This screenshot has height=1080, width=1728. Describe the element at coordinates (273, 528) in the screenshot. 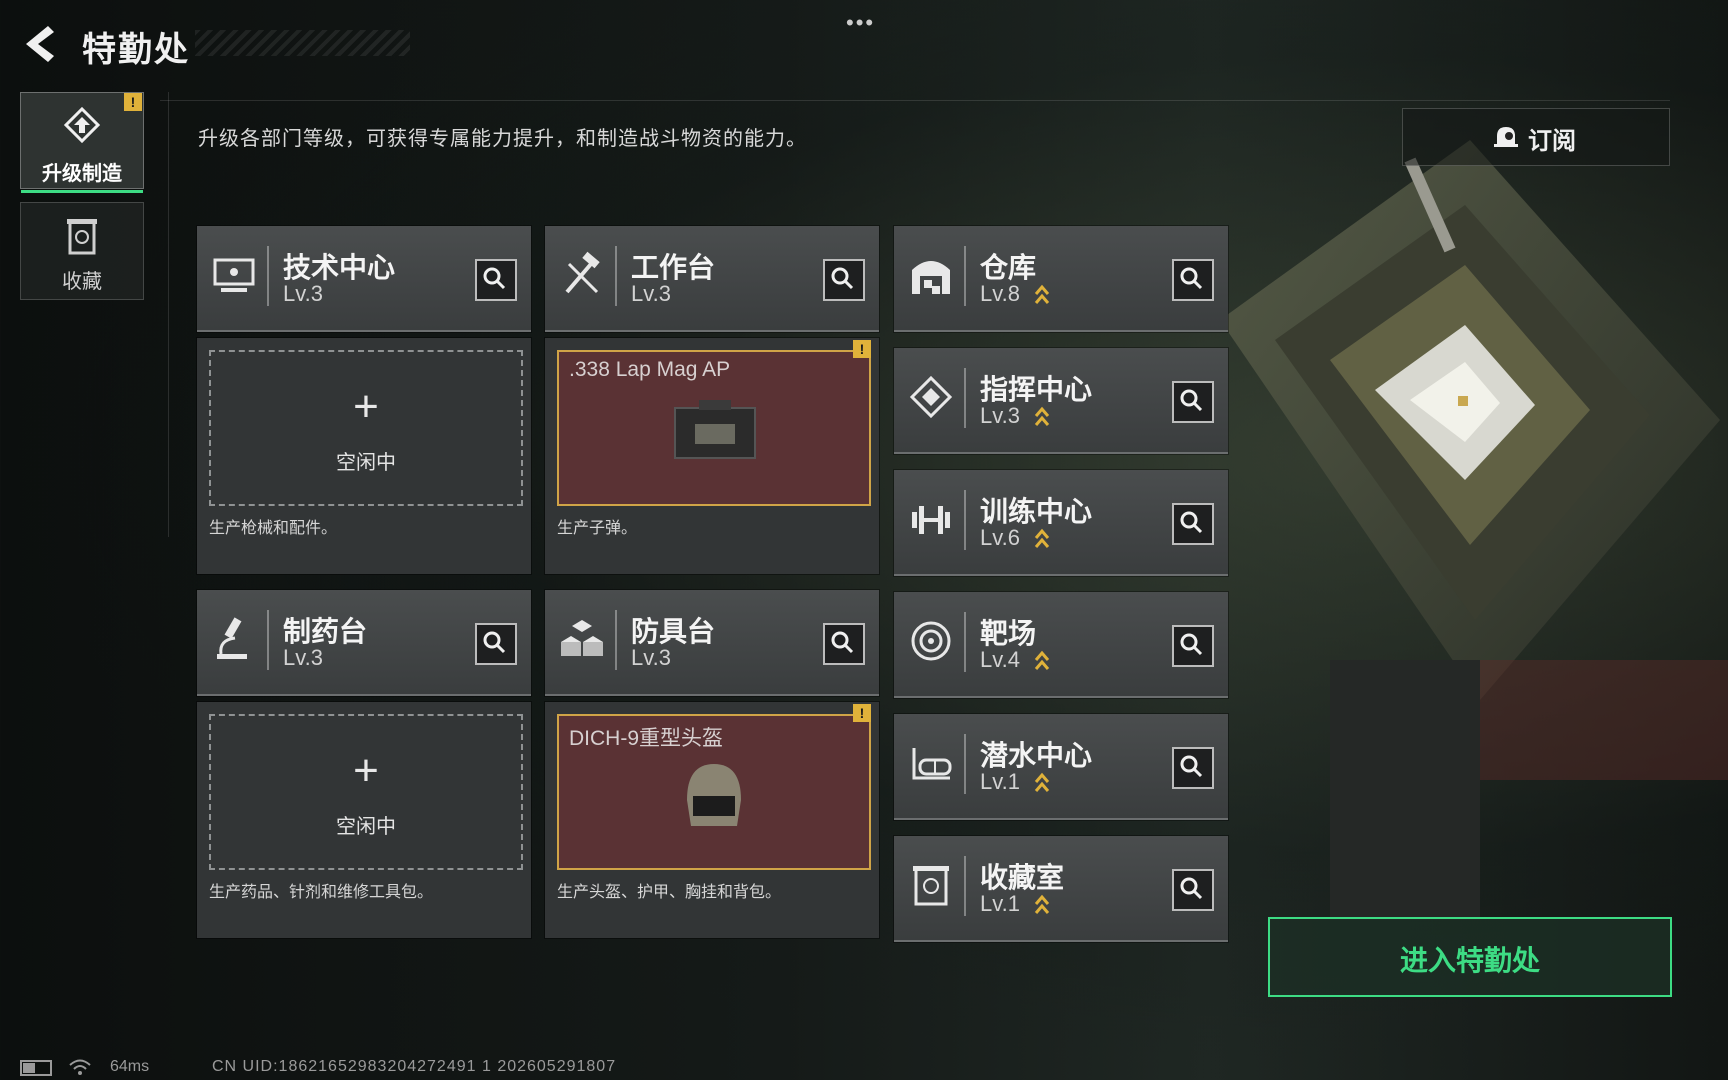

I see `panel-description: 生产枪械和配件。` at that location.